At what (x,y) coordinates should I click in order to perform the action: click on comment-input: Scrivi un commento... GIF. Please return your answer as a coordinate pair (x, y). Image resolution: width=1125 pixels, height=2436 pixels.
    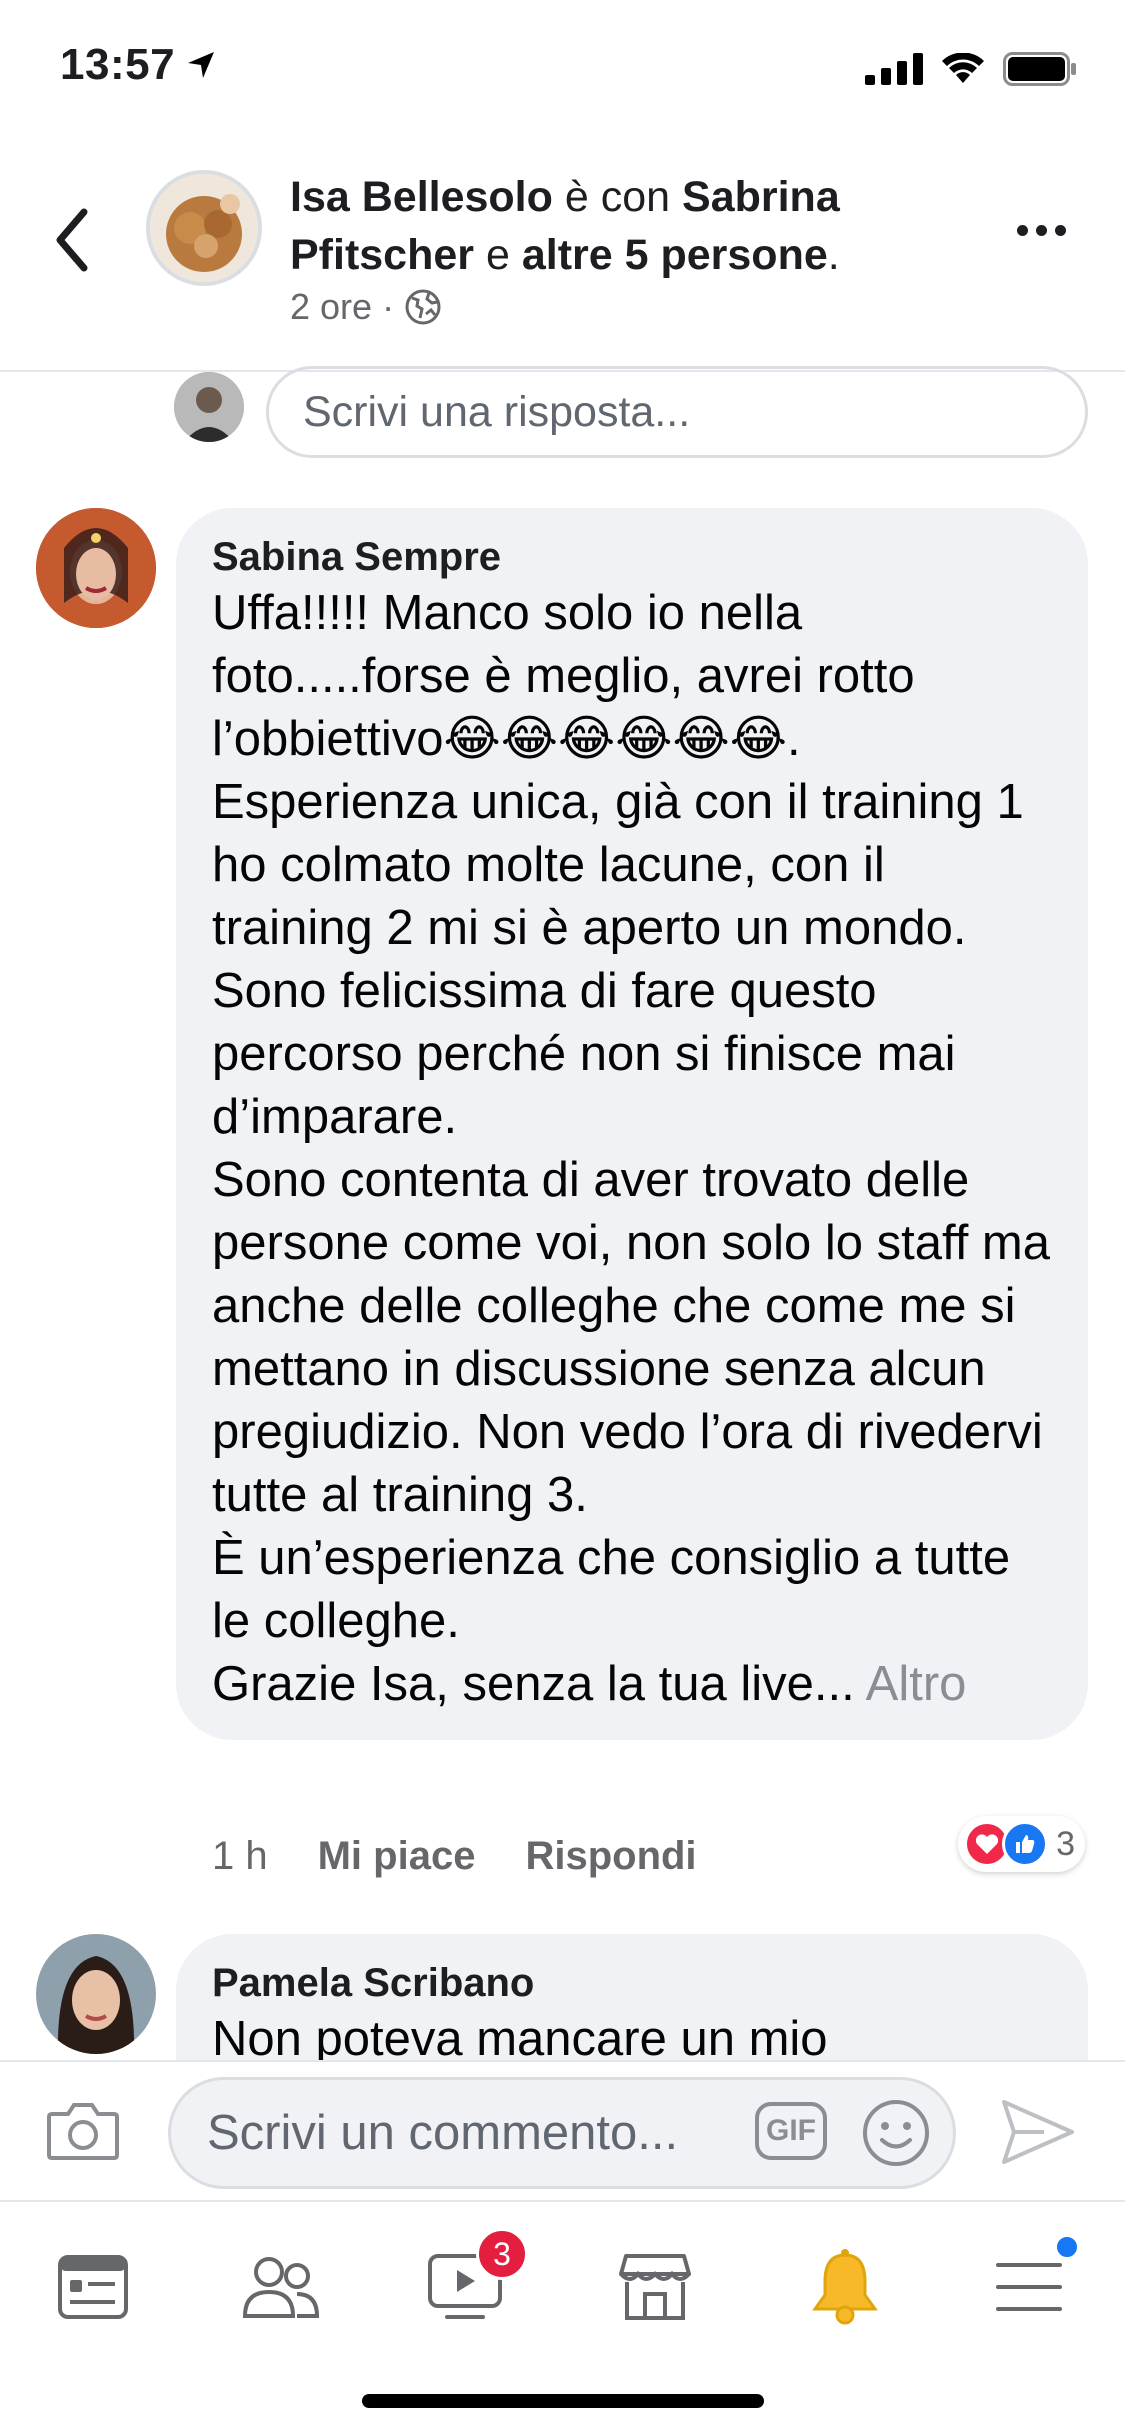
    Looking at the image, I should click on (562, 2133).